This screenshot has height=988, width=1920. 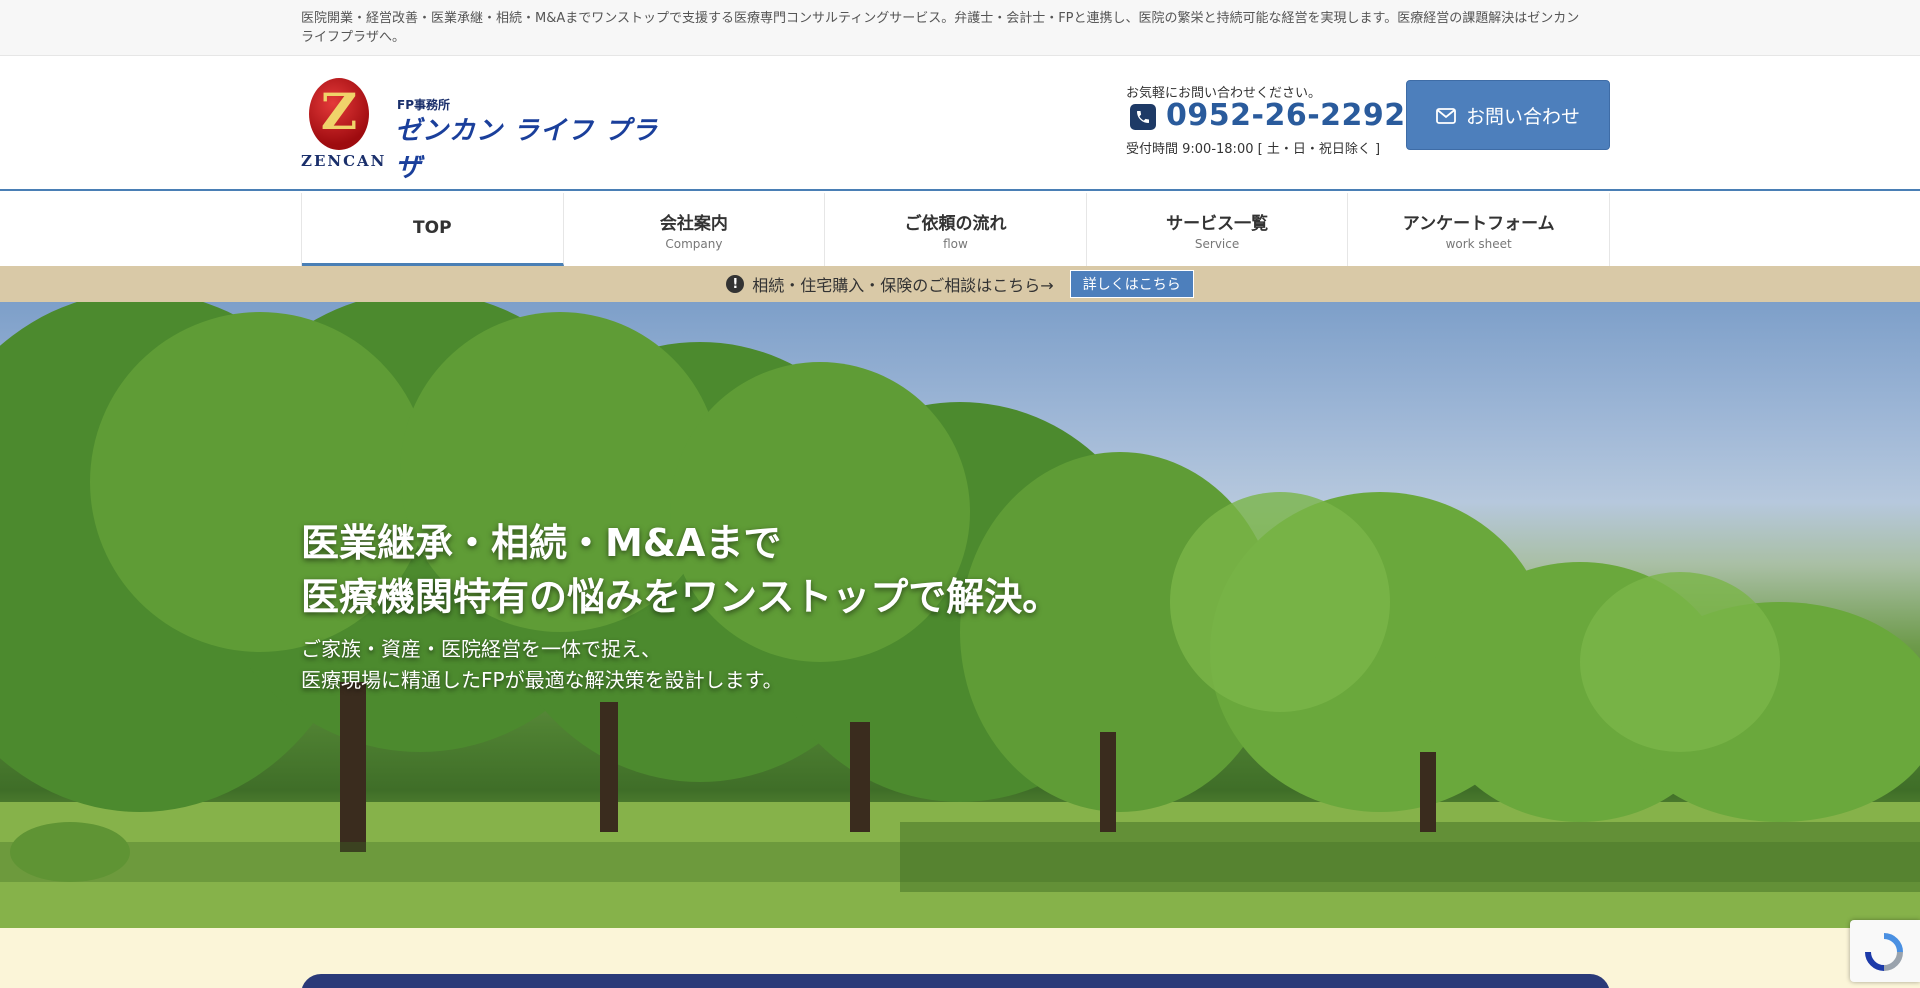 I want to click on hero-title-line: 医業継承・相続・M&Aまで, so click(x=541, y=543).